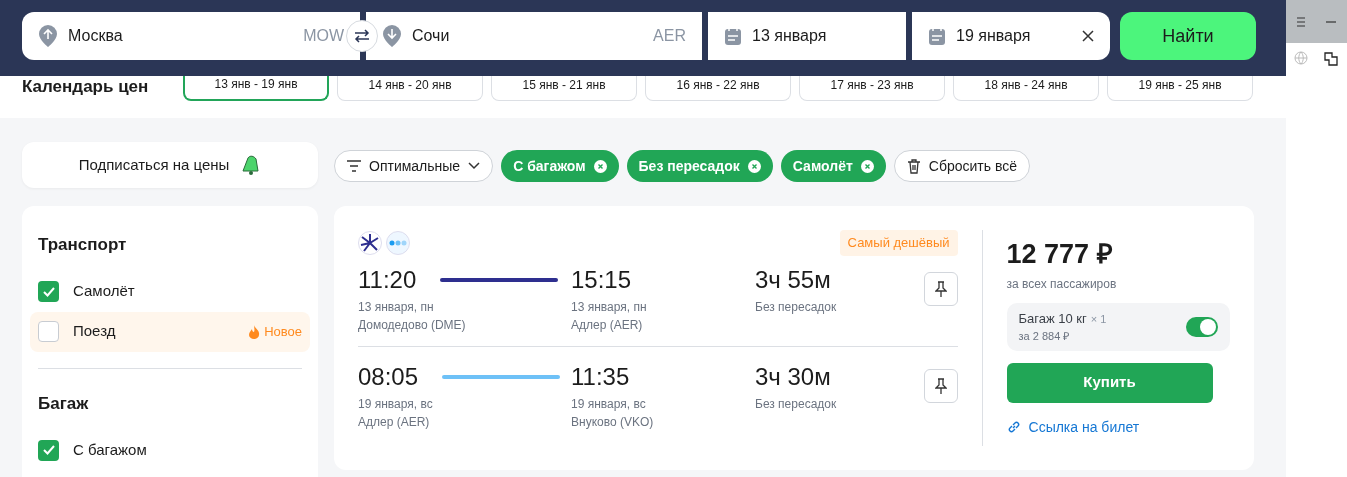 This screenshot has width=1347, height=477. I want to click on arrival-date: 13 января, пн, so click(609, 307).